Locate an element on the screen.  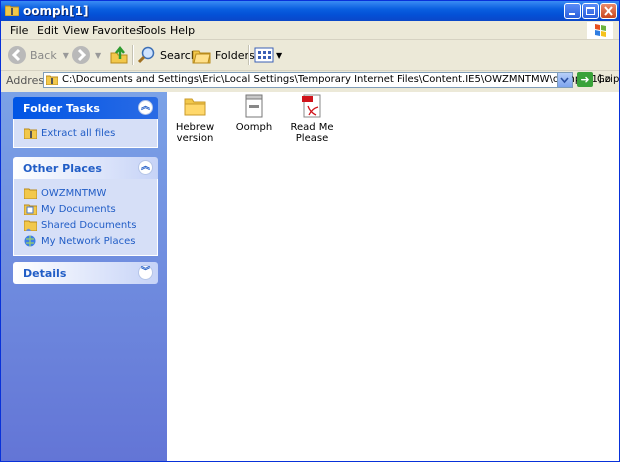
up-folder-button is located at coordinates (119, 55).